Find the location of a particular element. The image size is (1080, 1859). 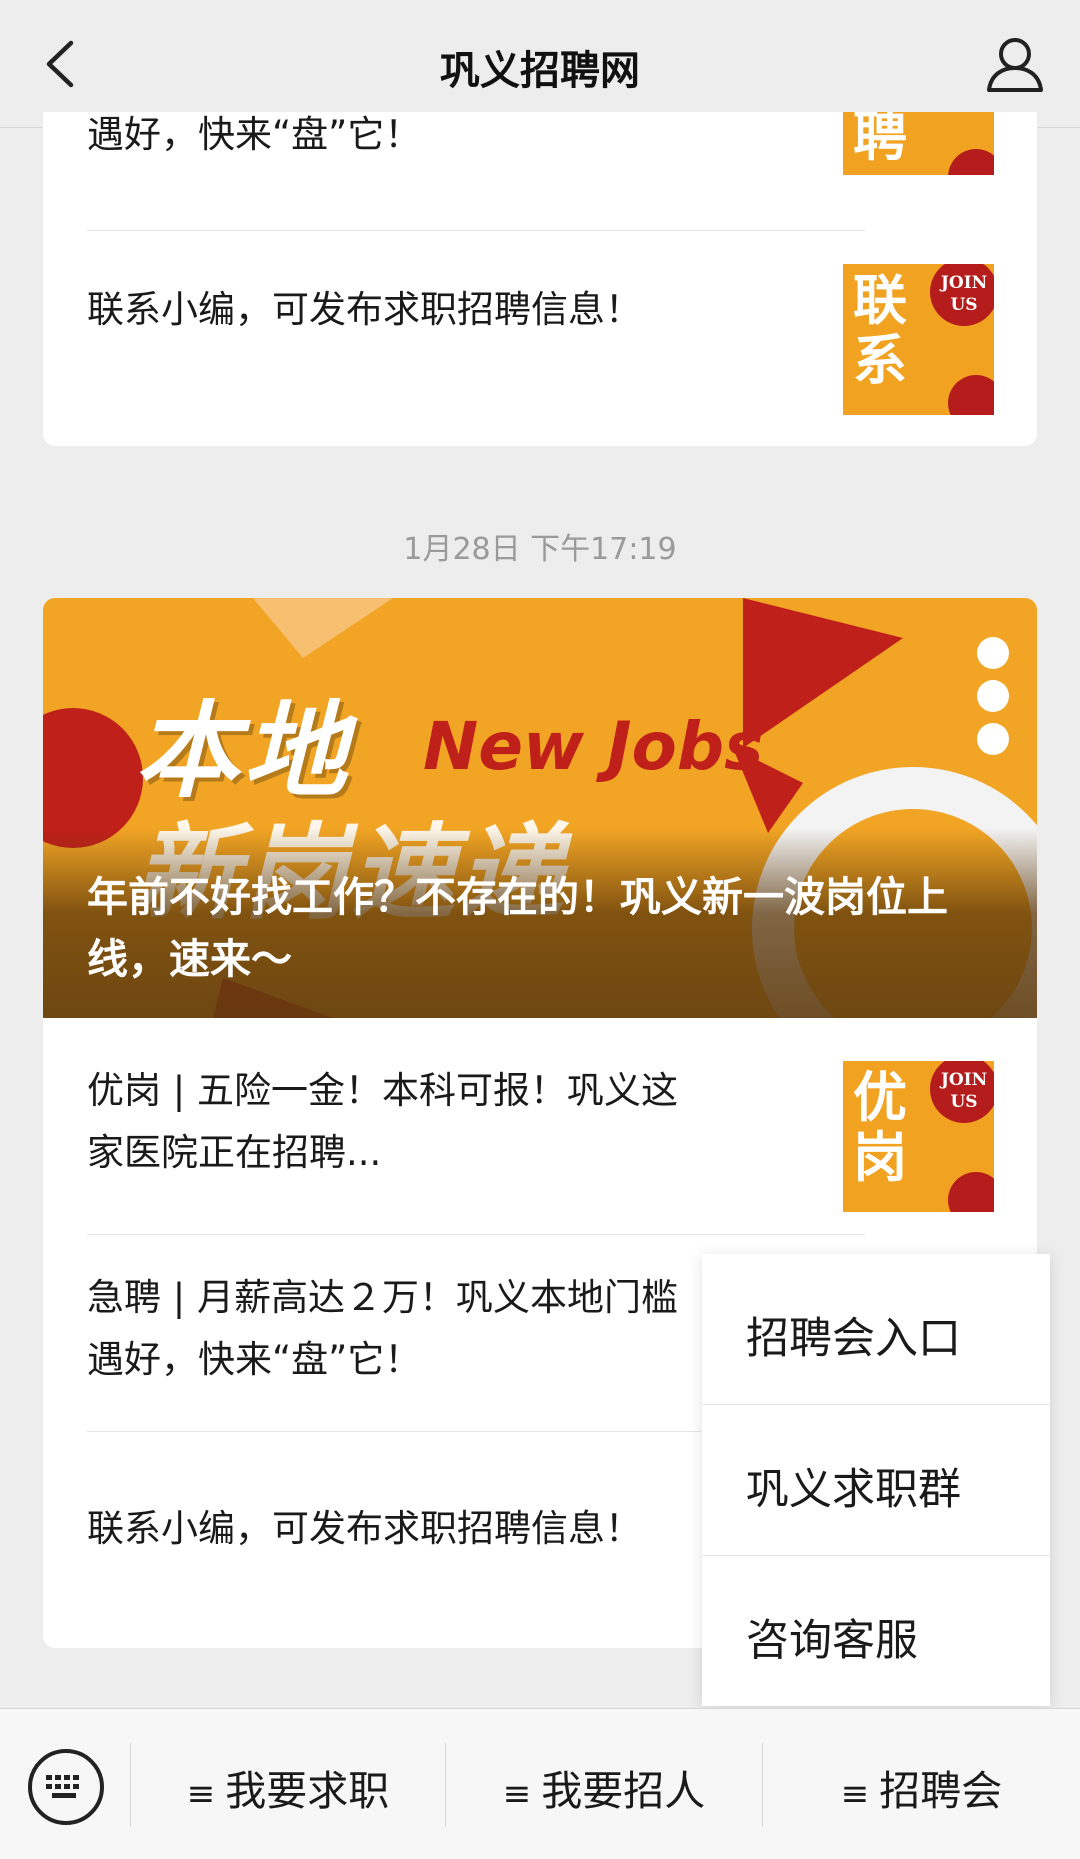

article-thumbnail: 联系 JOIN US is located at coordinates (918, 339).